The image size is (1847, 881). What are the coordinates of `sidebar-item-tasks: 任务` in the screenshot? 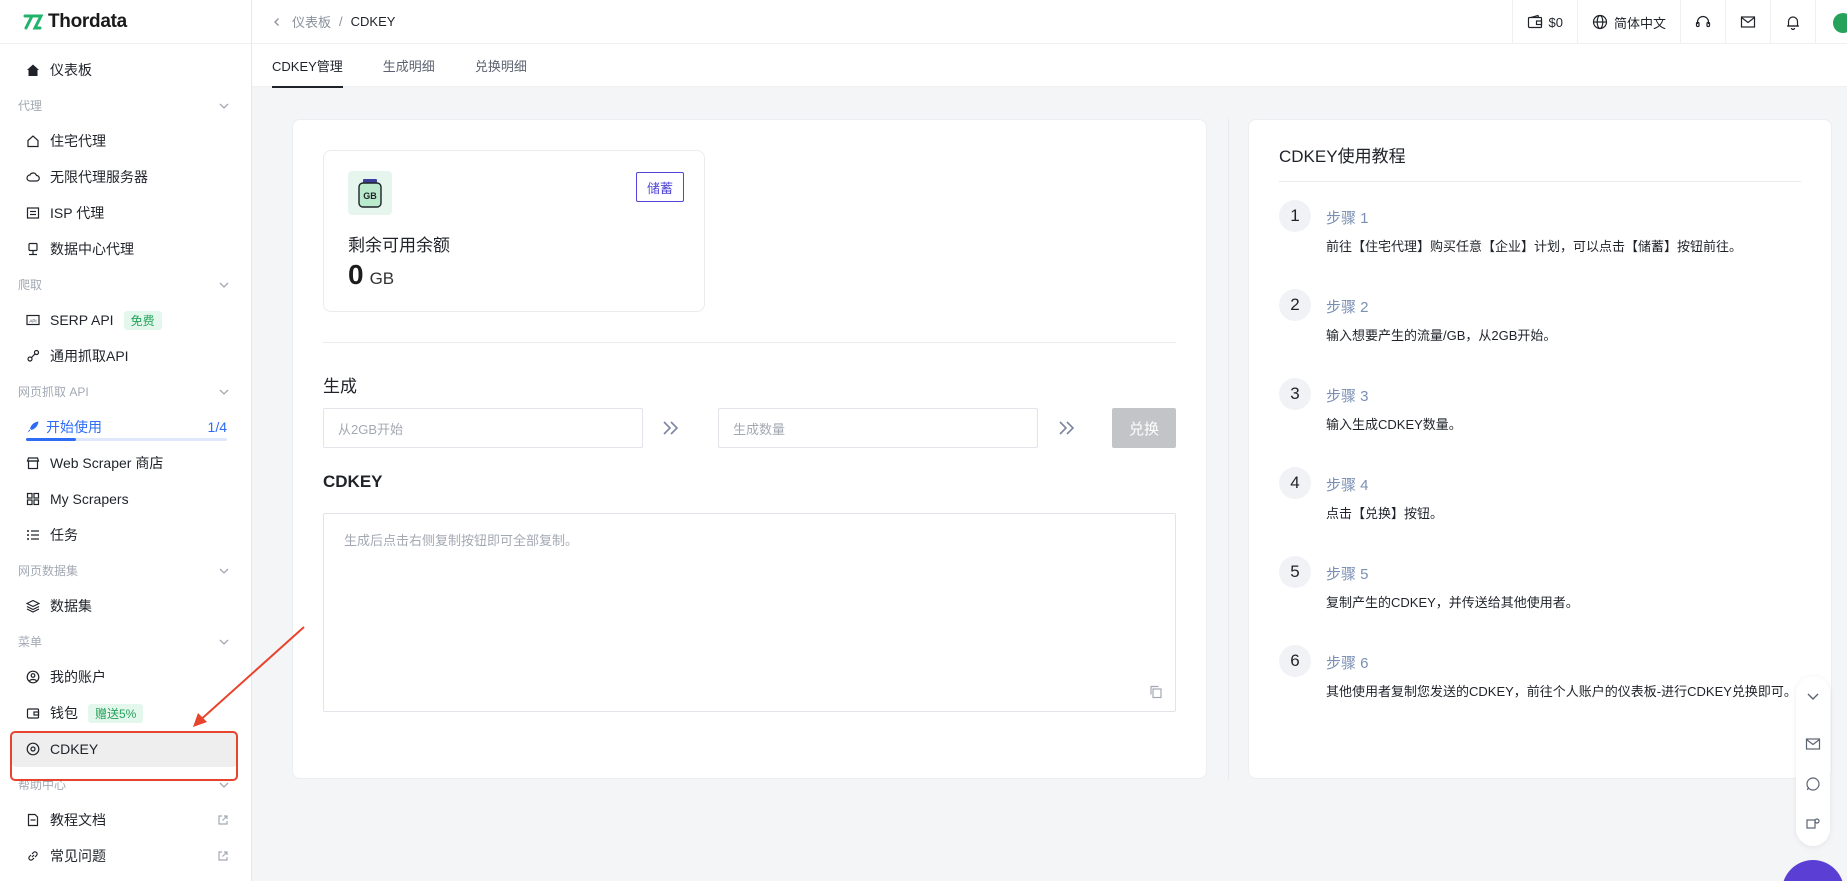 It's located at (125, 535).